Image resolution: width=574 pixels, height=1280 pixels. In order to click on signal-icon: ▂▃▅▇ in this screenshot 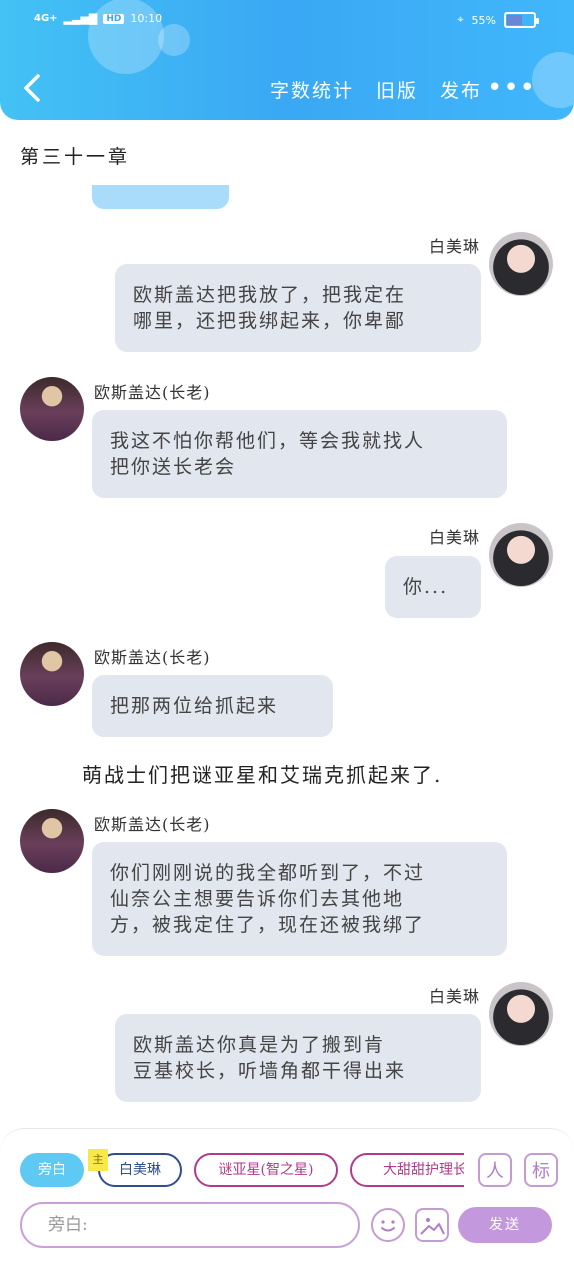, I will do `click(80, 18)`.